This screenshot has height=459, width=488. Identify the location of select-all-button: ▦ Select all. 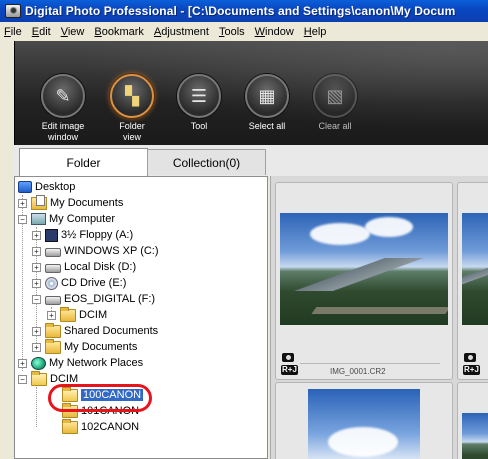
(267, 103).